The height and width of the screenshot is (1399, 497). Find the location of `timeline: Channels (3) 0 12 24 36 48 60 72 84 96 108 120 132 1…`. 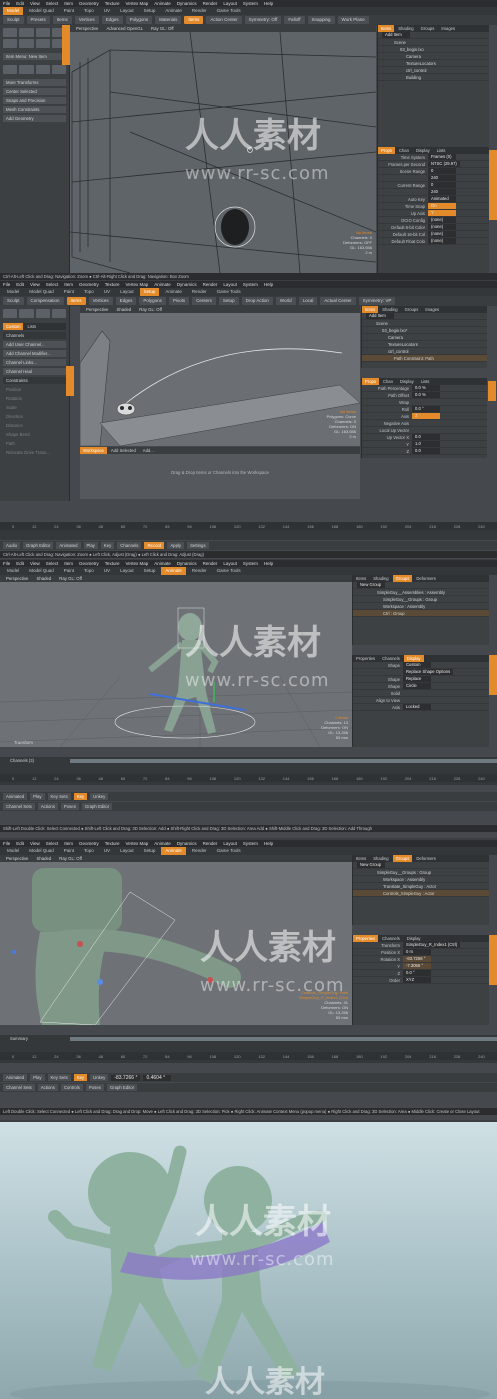

timeline: Channels (3) 0 12 24 36 48 60 72 84 96 108 120 132 1… is located at coordinates (248, 771).